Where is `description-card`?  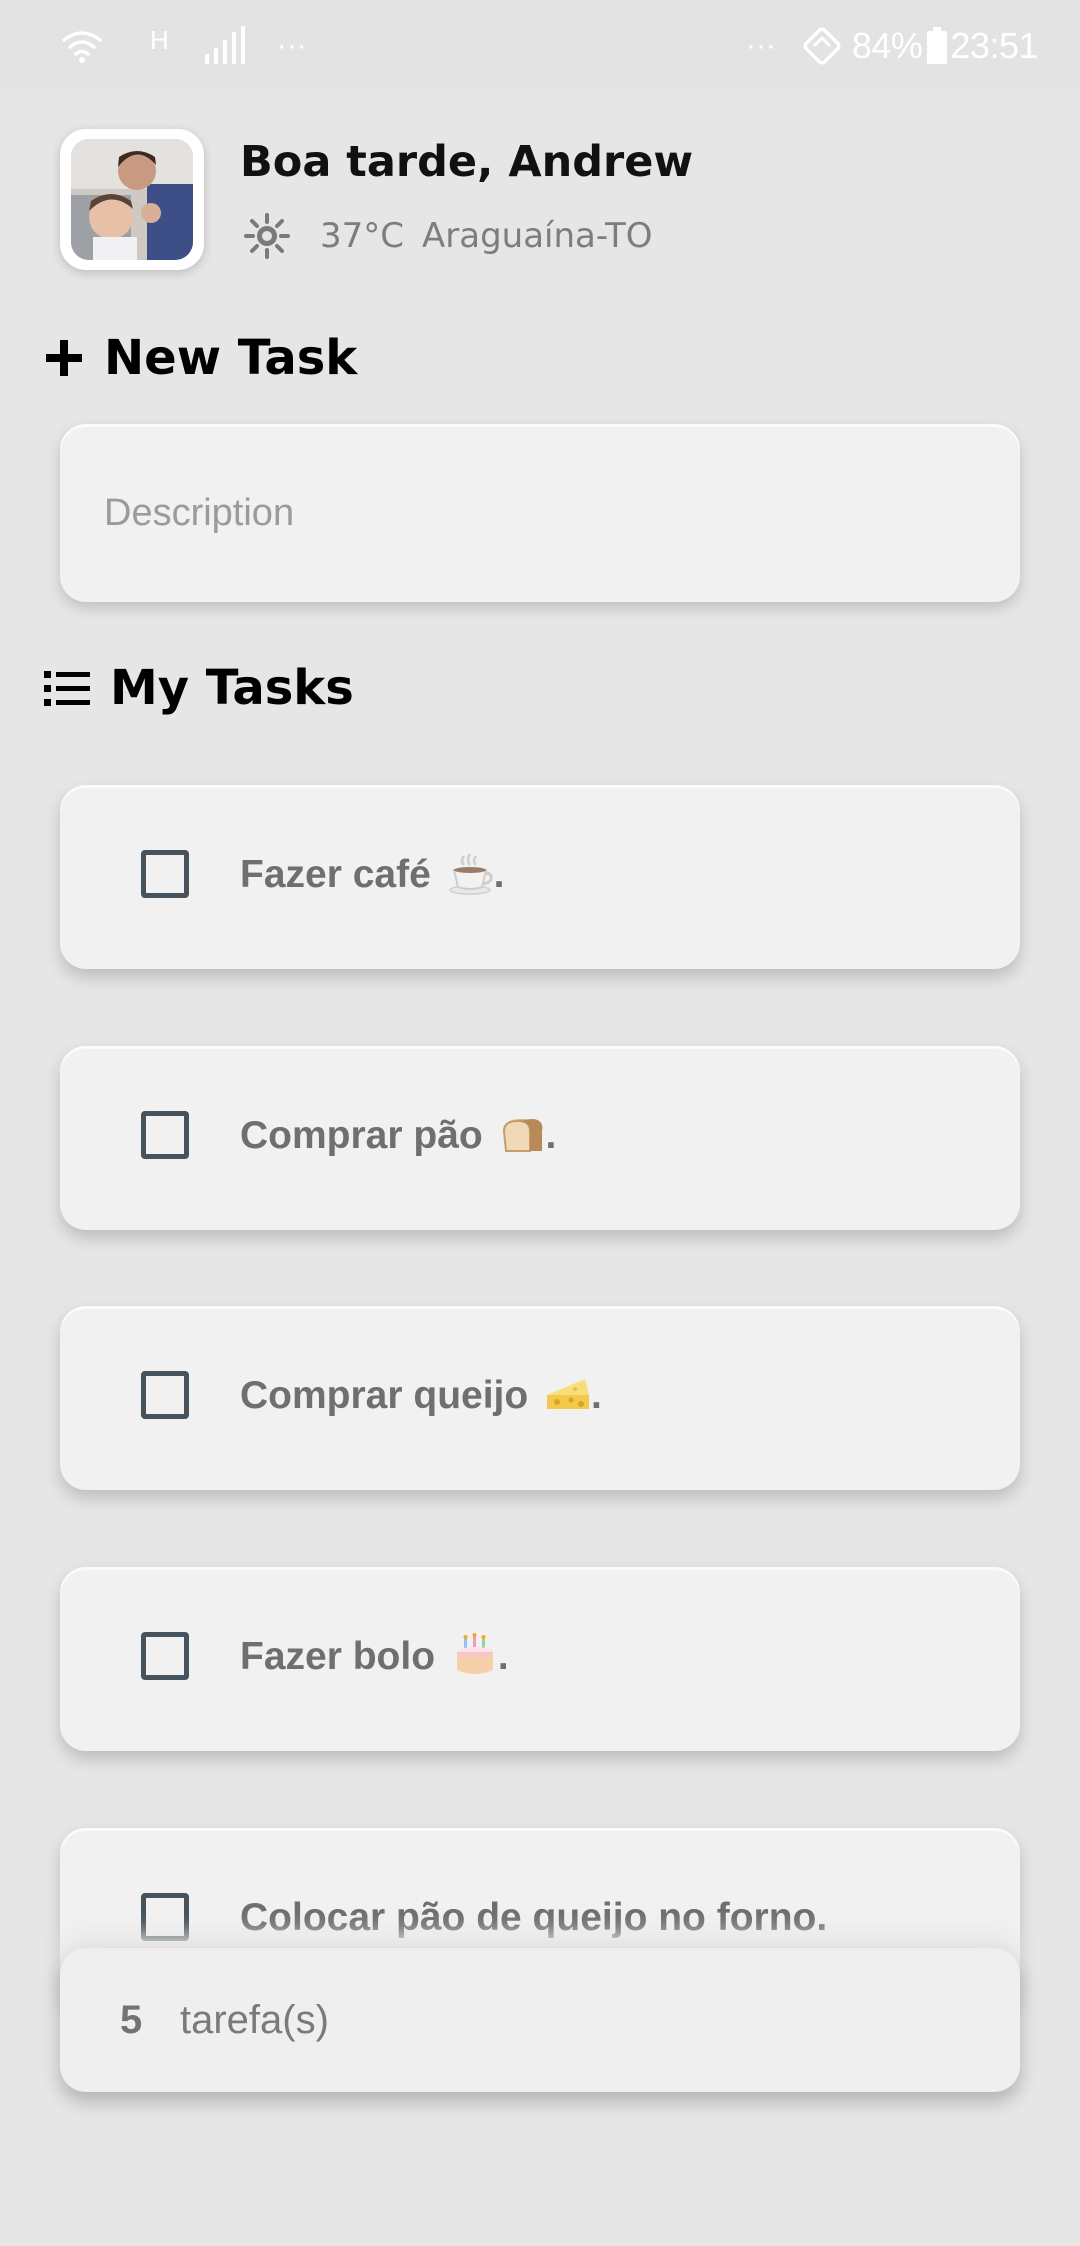
description-card is located at coordinates (540, 513).